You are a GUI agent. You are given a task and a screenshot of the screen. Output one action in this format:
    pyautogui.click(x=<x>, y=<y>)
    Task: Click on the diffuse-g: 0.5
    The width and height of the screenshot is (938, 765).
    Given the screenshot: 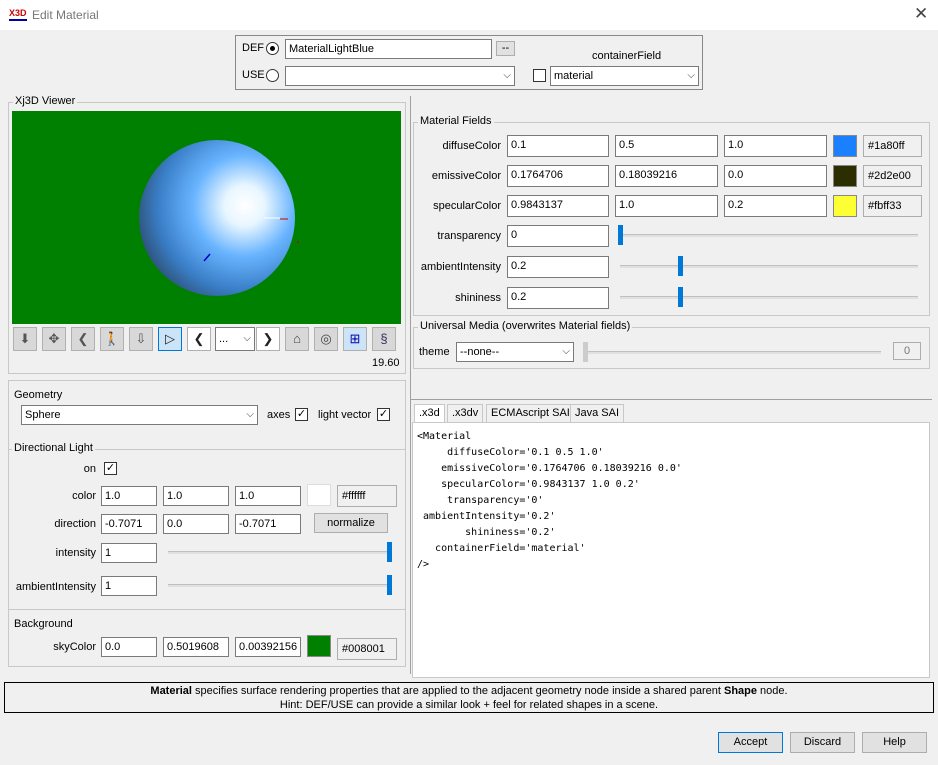 What is the action you would take?
    pyautogui.click(x=666, y=146)
    